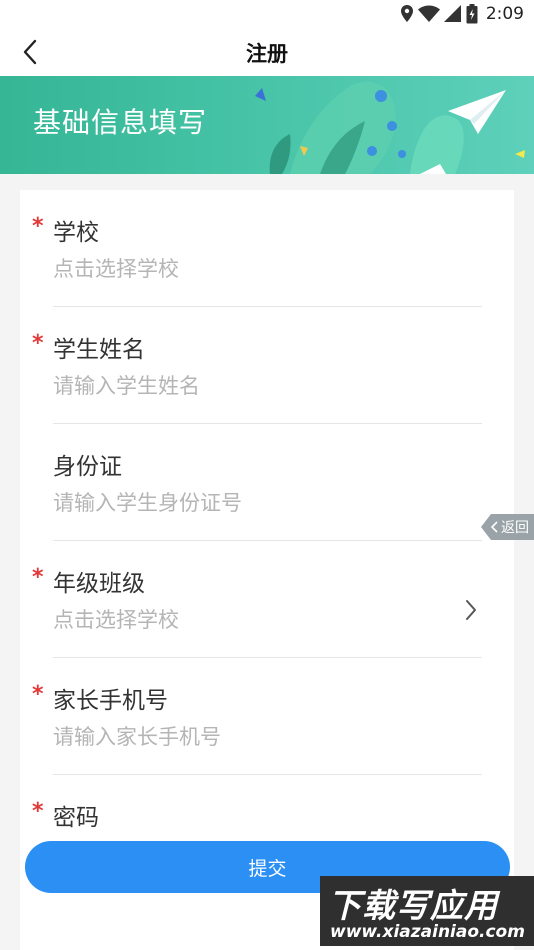 Image resolution: width=534 pixels, height=950 pixels. Describe the element at coordinates (99, 350) in the screenshot. I see `field-label: 学生姓名` at that location.